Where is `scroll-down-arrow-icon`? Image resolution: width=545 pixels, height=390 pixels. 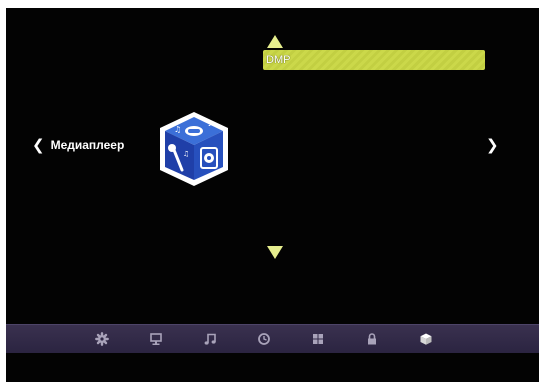 scroll-down-arrow-icon is located at coordinates (275, 252).